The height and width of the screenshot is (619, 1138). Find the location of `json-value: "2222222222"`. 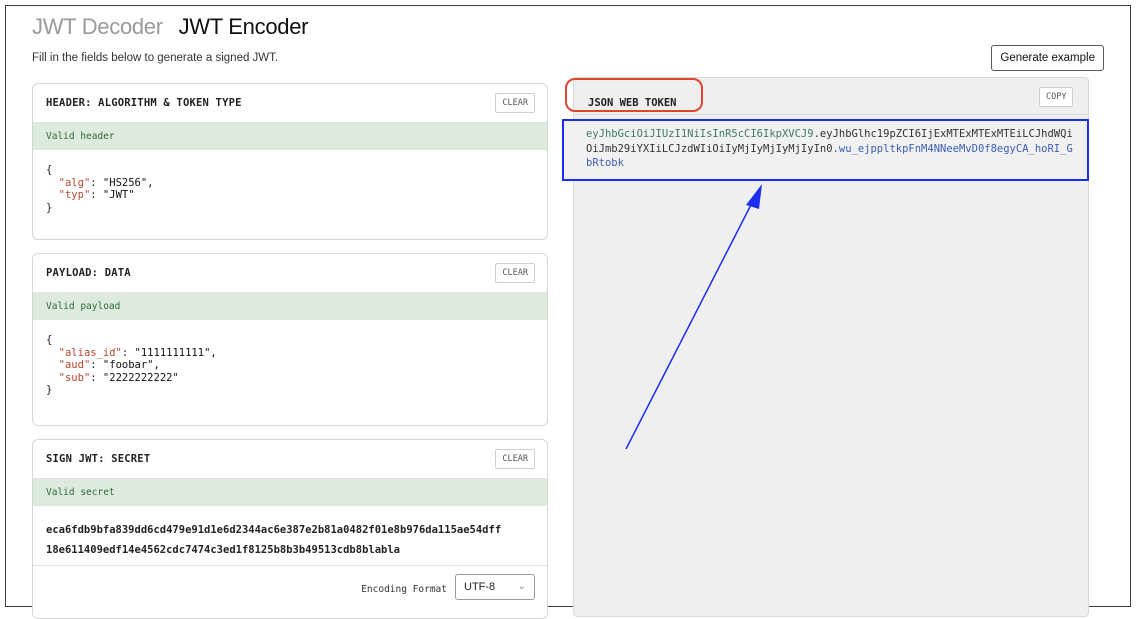

json-value: "2222222222" is located at coordinates (140, 377).